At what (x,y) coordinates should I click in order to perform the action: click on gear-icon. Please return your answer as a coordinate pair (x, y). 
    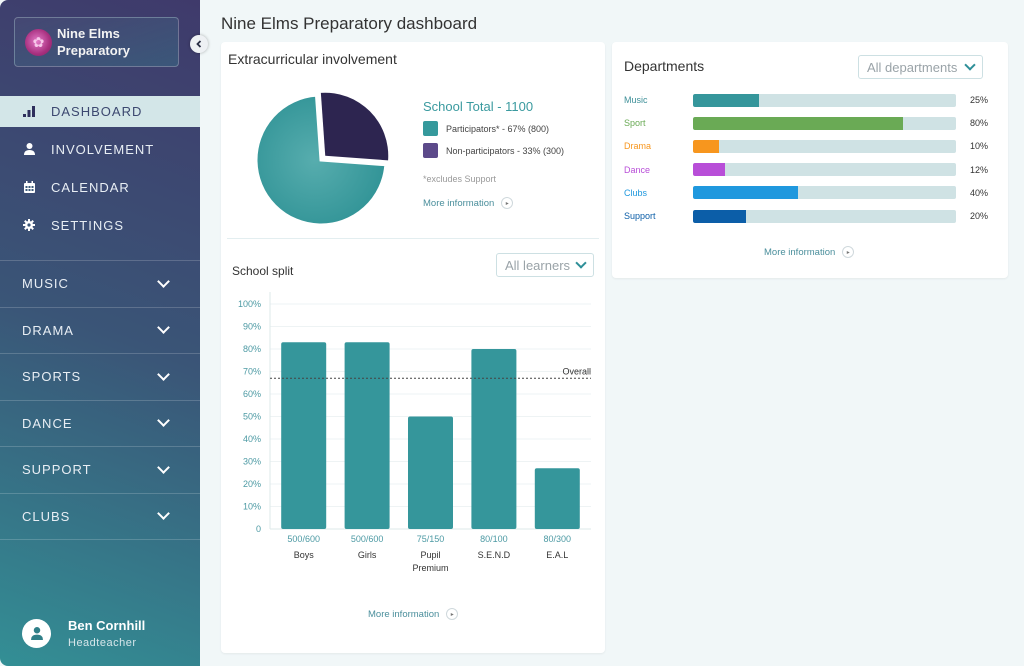
    Looking at the image, I should click on (29, 225).